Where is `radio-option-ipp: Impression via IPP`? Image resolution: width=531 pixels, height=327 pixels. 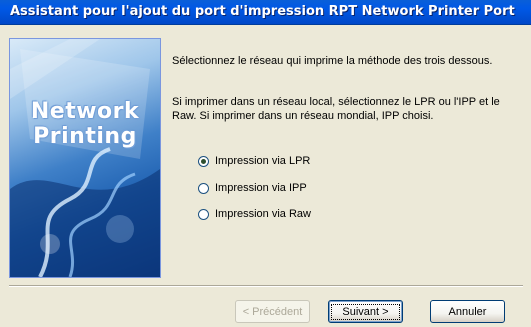
radio-option-ipp: Impression via IPP is located at coordinates (252, 188).